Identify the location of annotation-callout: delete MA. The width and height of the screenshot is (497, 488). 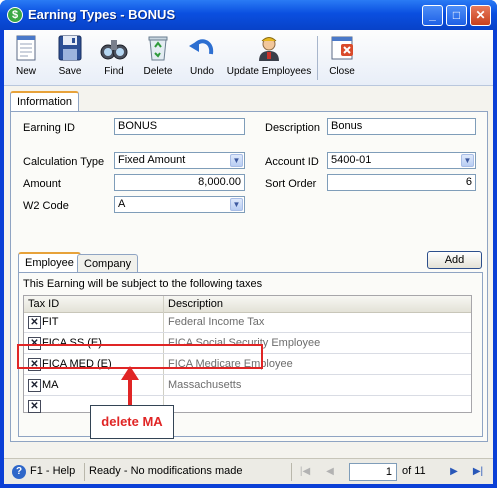
(132, 422).